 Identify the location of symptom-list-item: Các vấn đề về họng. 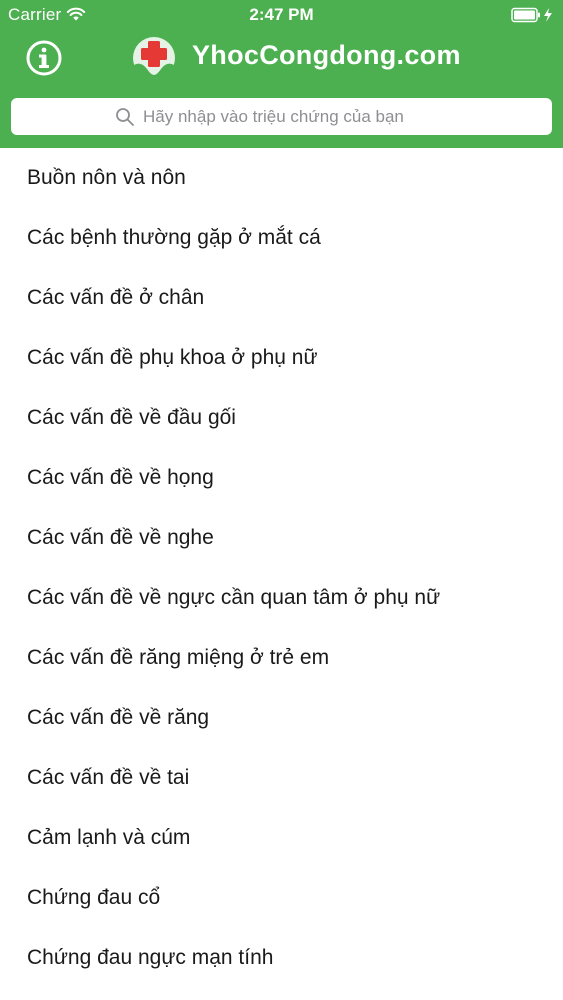
(281, 478).